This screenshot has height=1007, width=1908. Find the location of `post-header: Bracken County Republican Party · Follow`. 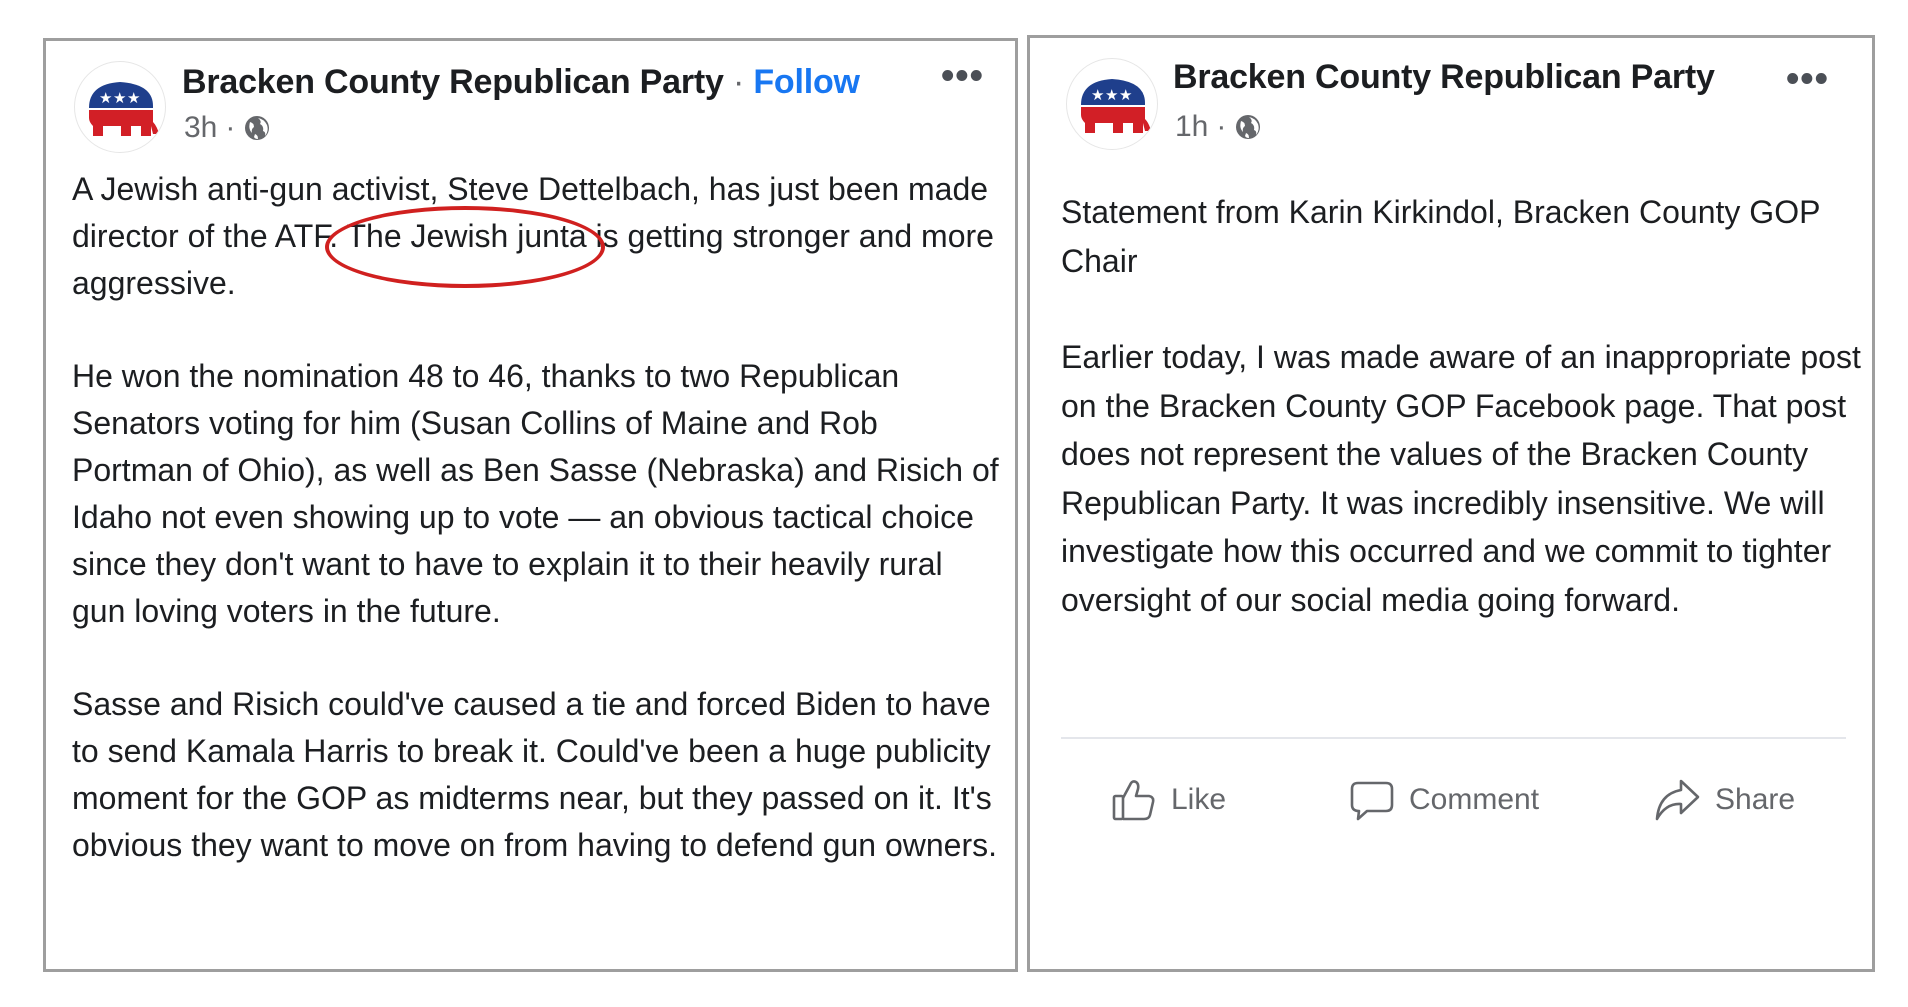

post-header: Bracken County Republican Party · Follow is located at coordinates (521, 82).